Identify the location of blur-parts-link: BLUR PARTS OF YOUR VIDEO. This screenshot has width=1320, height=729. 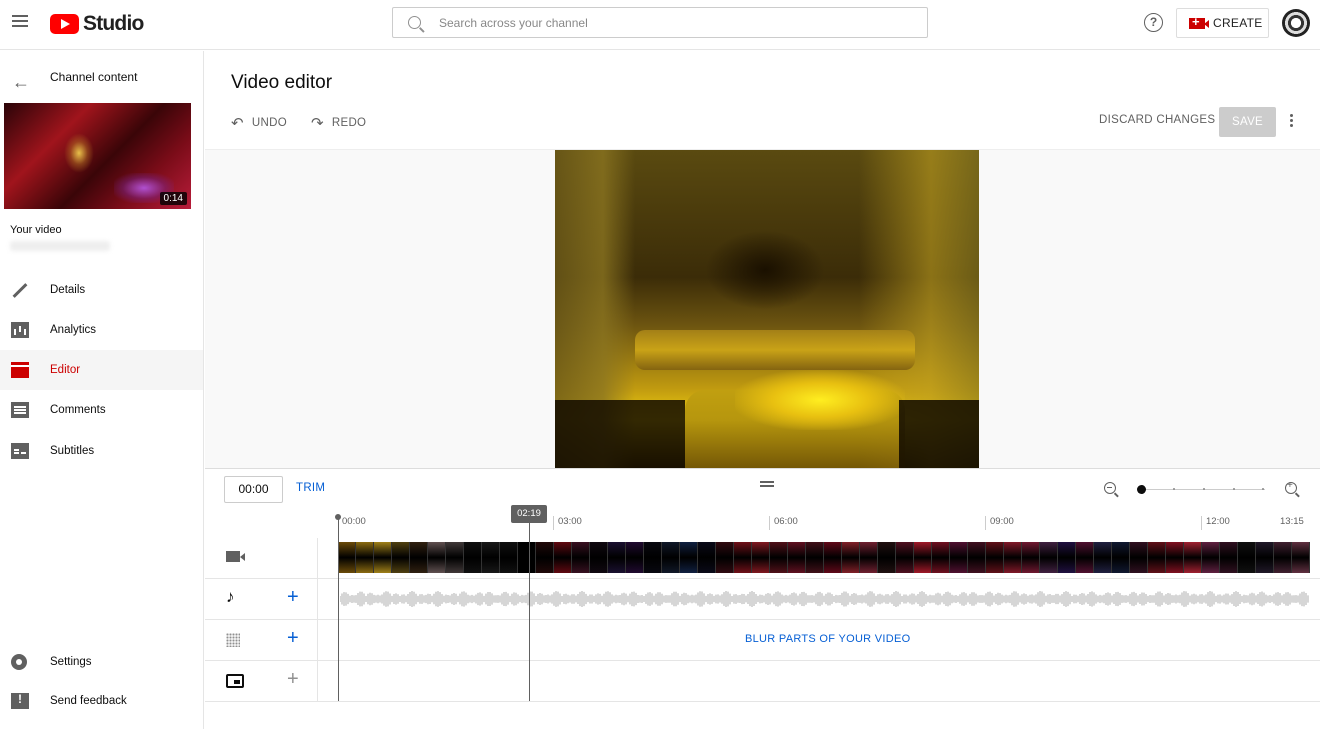
(828, 639).